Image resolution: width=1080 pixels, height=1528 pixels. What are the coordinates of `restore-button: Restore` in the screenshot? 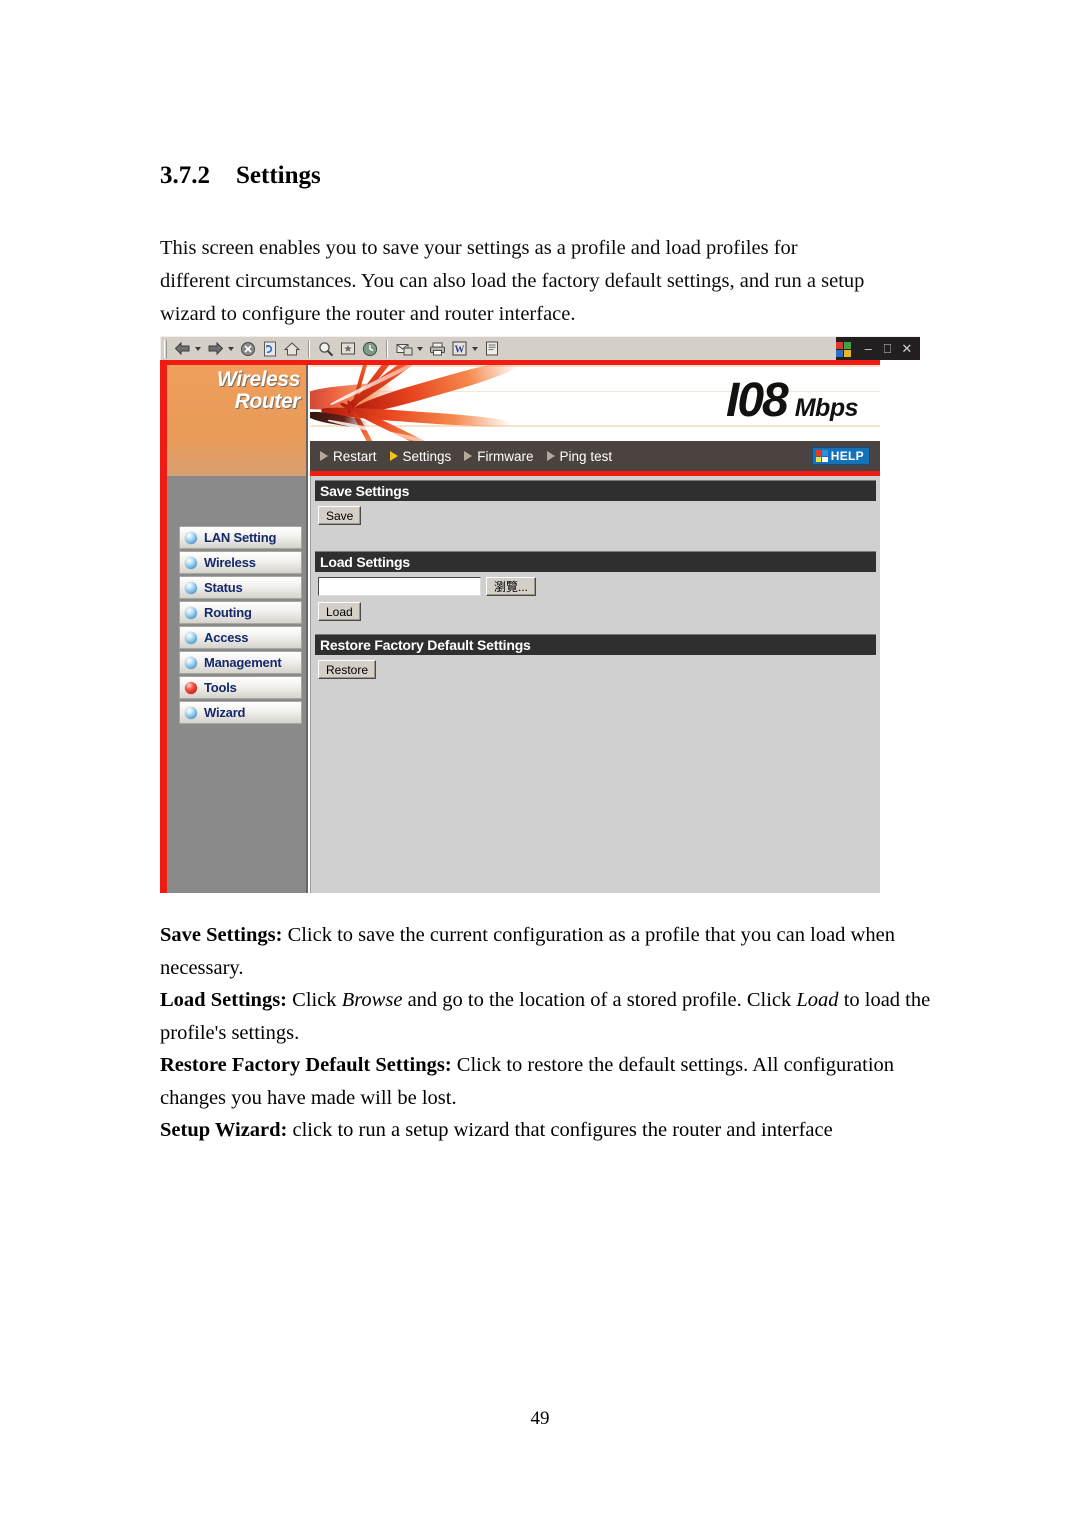 It's located at (347, 669).